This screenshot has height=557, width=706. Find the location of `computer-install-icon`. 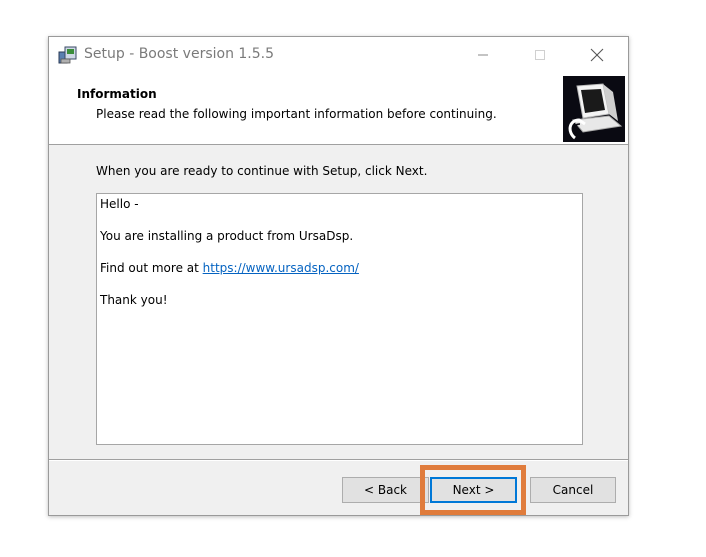

computer-install-icon is located at coordinates (594, 109).